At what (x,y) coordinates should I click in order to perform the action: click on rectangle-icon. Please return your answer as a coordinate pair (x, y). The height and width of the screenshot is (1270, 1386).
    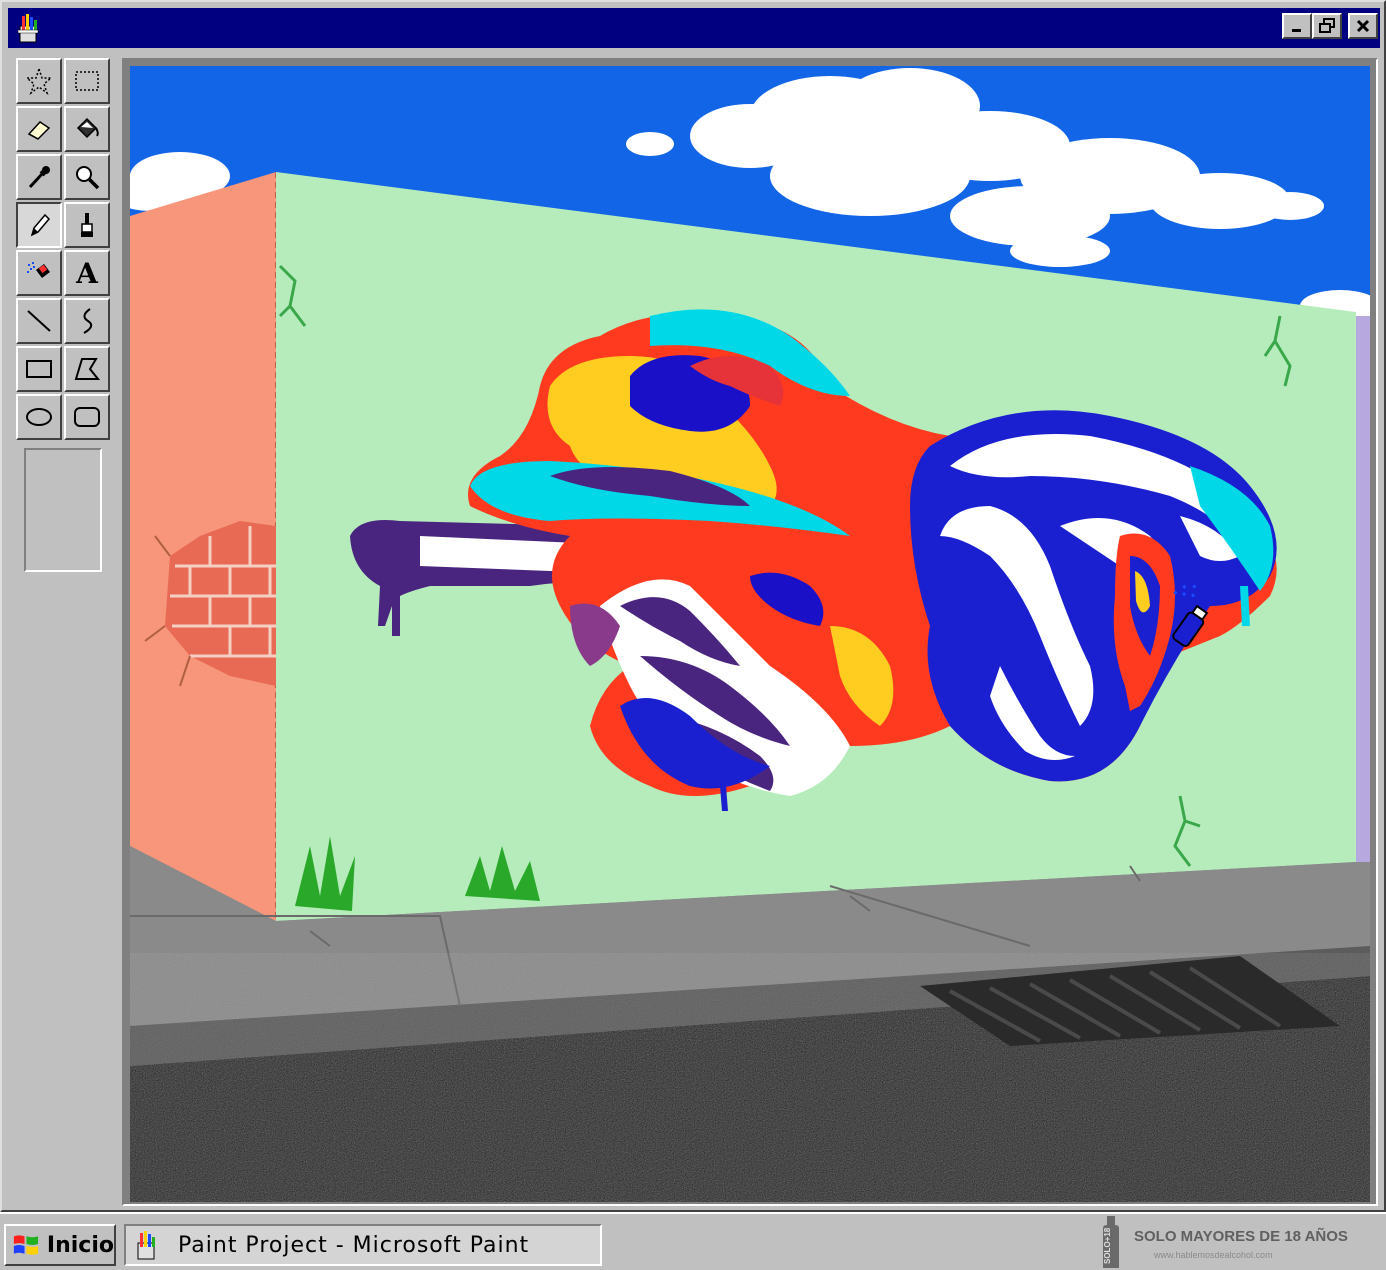
    Looking at the image, I should click on (39, 369).